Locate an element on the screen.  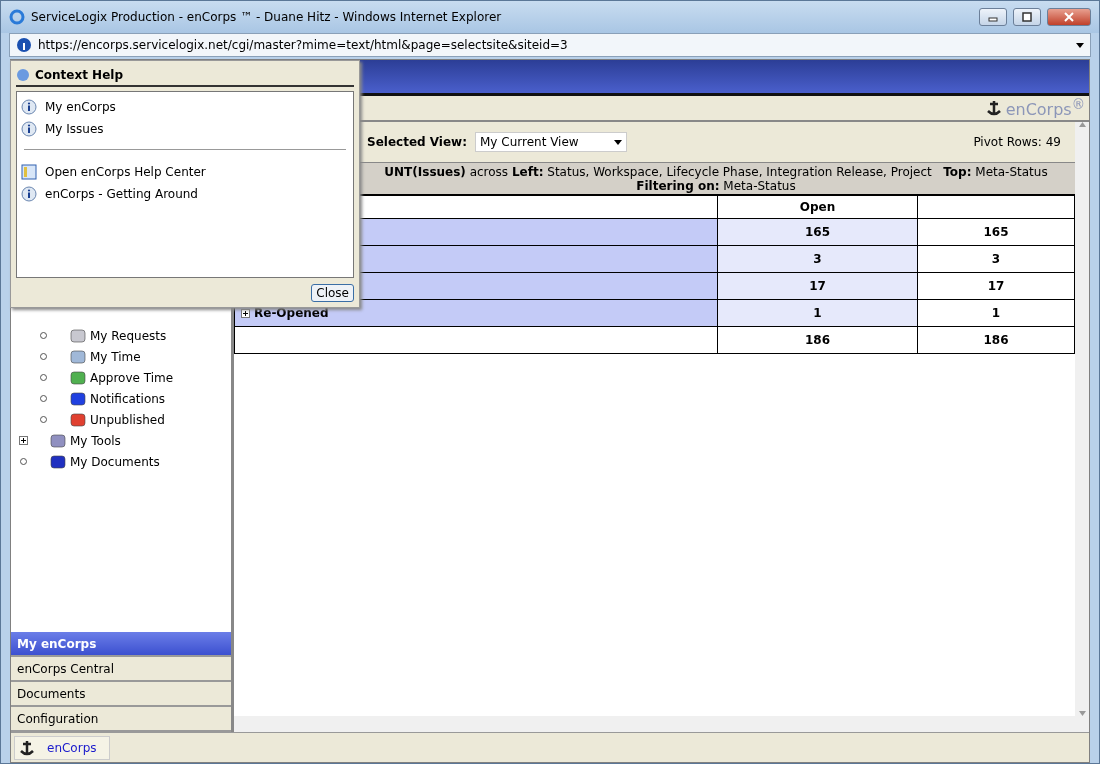
help-link: Open enCorps Help Center is located at coordinates (125, 172).